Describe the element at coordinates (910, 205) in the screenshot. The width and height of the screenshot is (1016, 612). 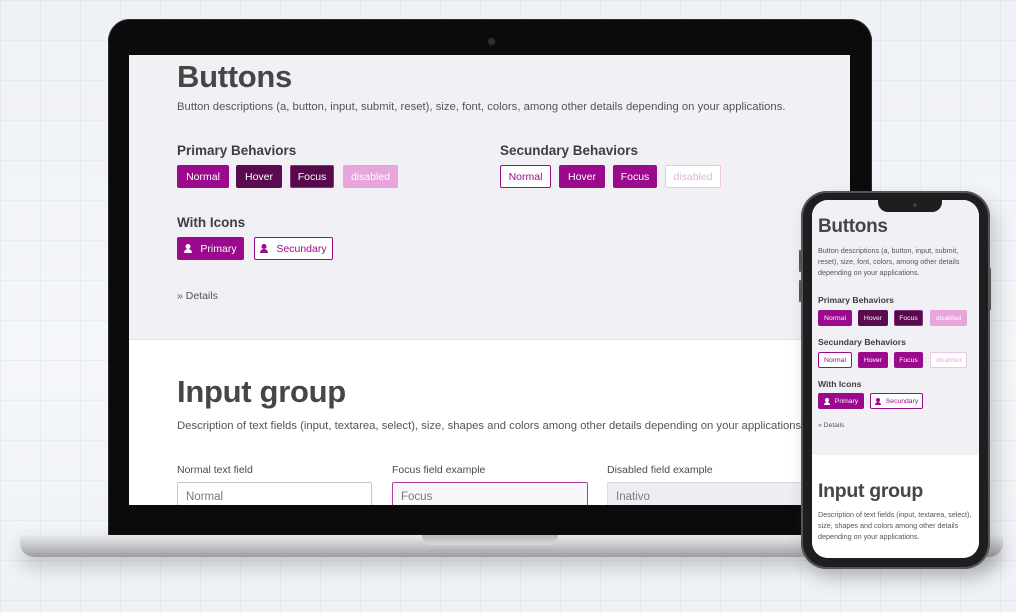
I see `phone-notch` at that location.